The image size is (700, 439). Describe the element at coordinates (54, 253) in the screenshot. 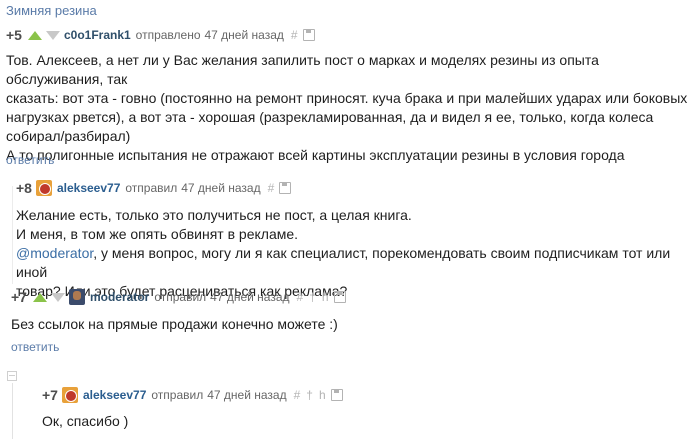

I see `mention-link: @moderator` at that location.